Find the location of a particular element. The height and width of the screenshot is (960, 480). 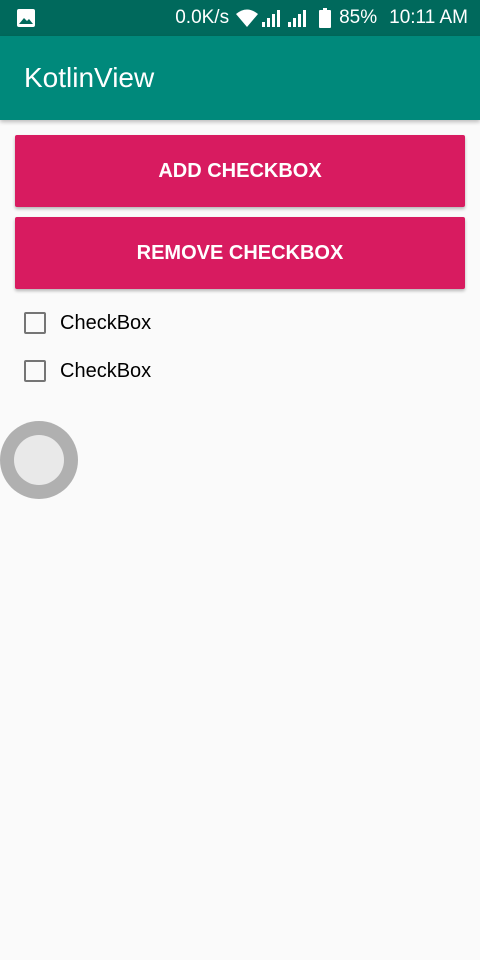

touch-indicator is located at coordinates (39, 460).